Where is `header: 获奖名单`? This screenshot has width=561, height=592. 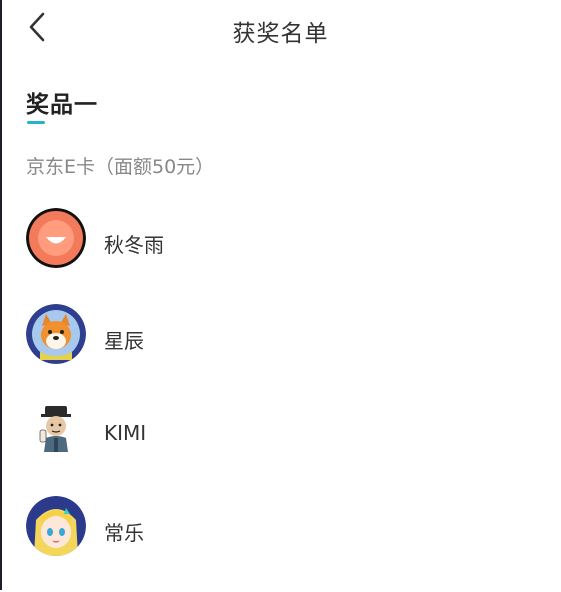 header: 获奖名单 is located at coordinates (280, 29).